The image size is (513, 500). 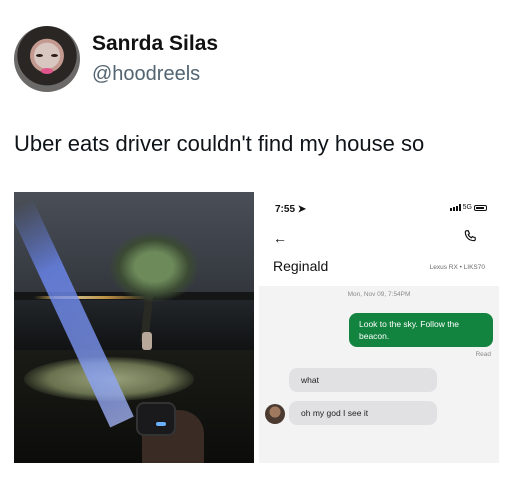 What do you see at coordinates (421, 330) in the screenshot?
I see `message-outgoing: Look to the sky. Follow the beacon.` at bounding box center [421, 330].